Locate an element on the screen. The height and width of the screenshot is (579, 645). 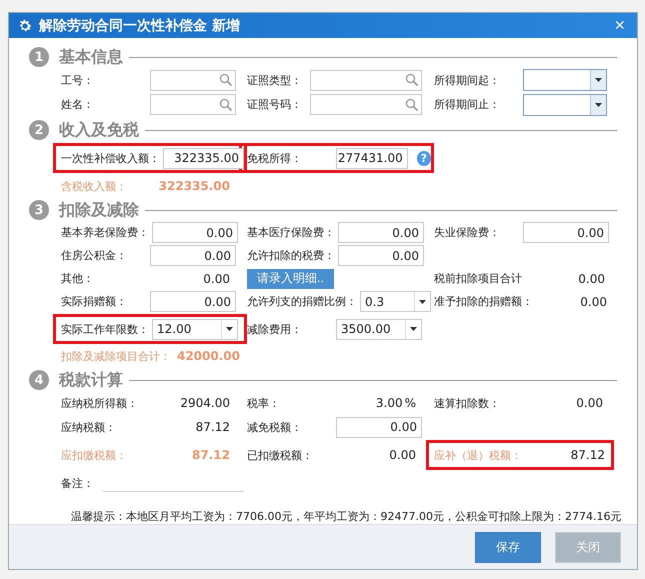
field-label: 姓名： is located at coordinates (78, 104).